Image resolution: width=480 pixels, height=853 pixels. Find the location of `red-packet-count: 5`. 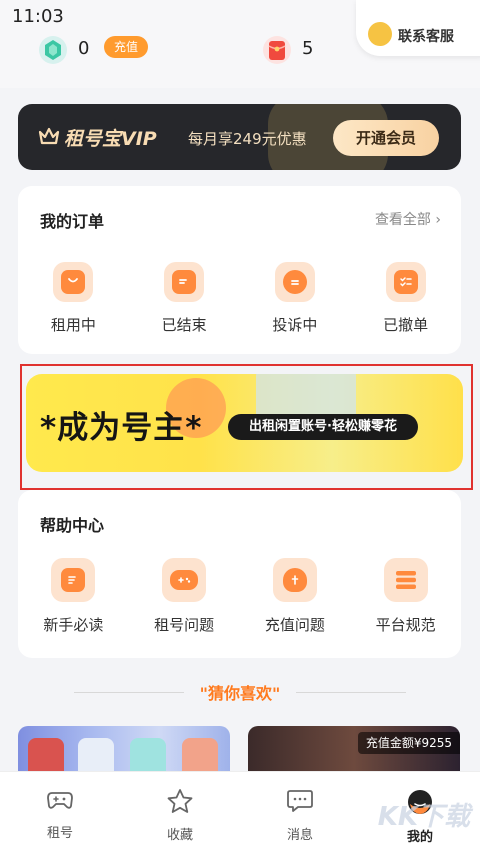

red-packet-count: 5 is located at coordinates (308, 48).